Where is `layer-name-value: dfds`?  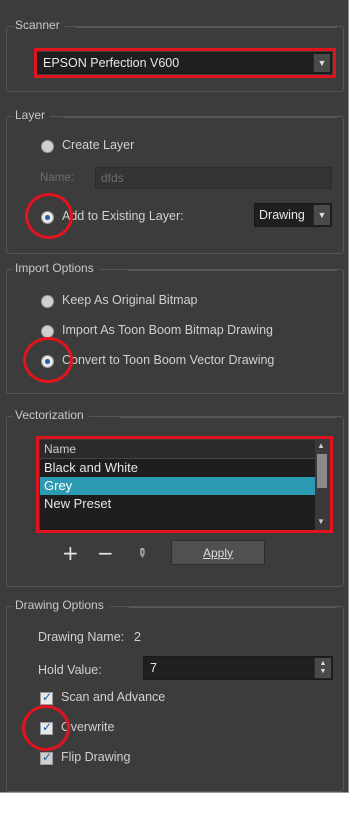 layer-name-value: dfds is located at coordinates (112, 178).